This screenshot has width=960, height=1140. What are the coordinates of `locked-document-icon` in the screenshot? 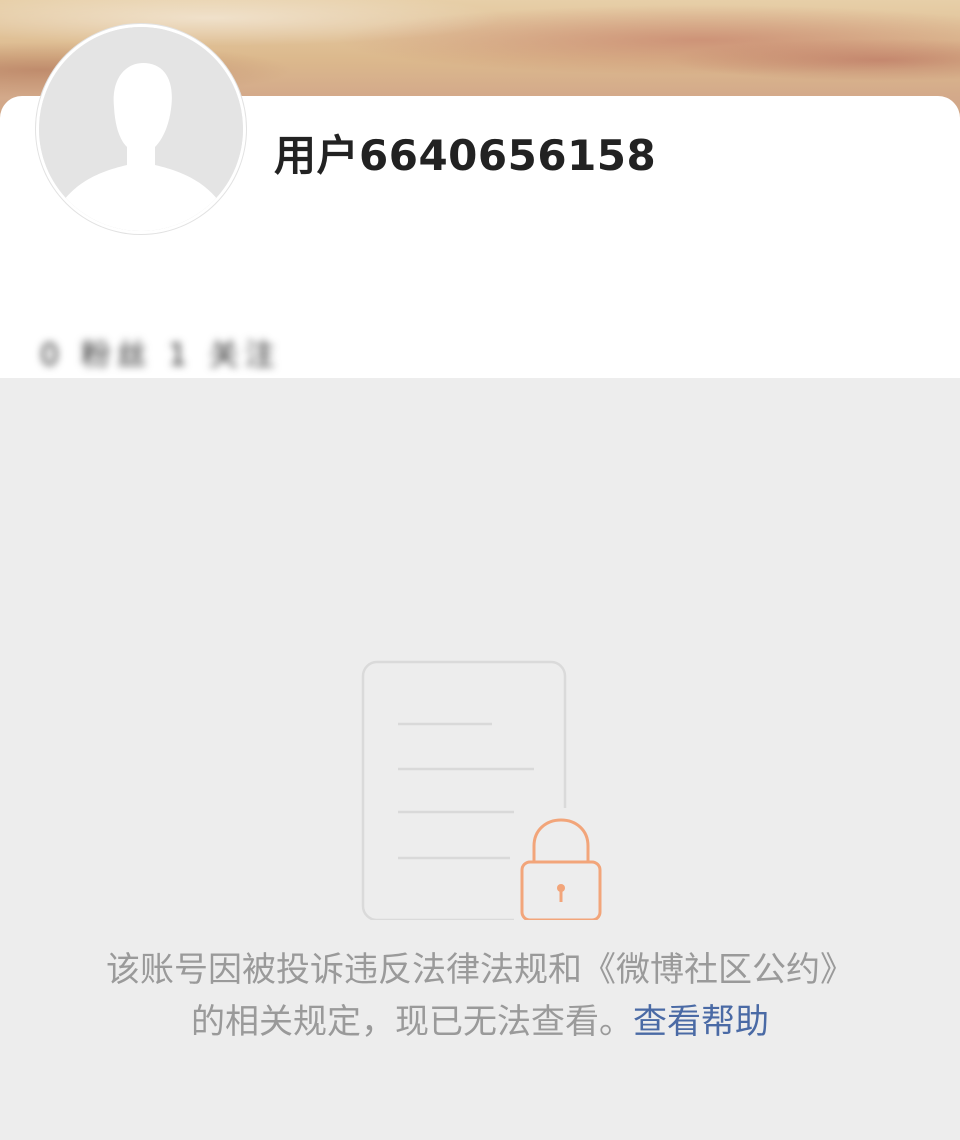 It's located at (484, 790).